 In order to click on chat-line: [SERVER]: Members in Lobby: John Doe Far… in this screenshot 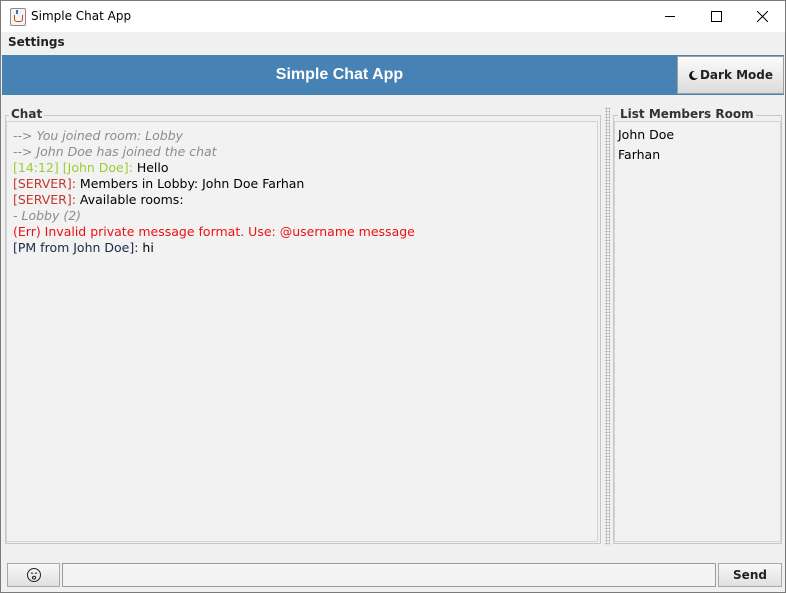, I will do `click(305, 184)`.